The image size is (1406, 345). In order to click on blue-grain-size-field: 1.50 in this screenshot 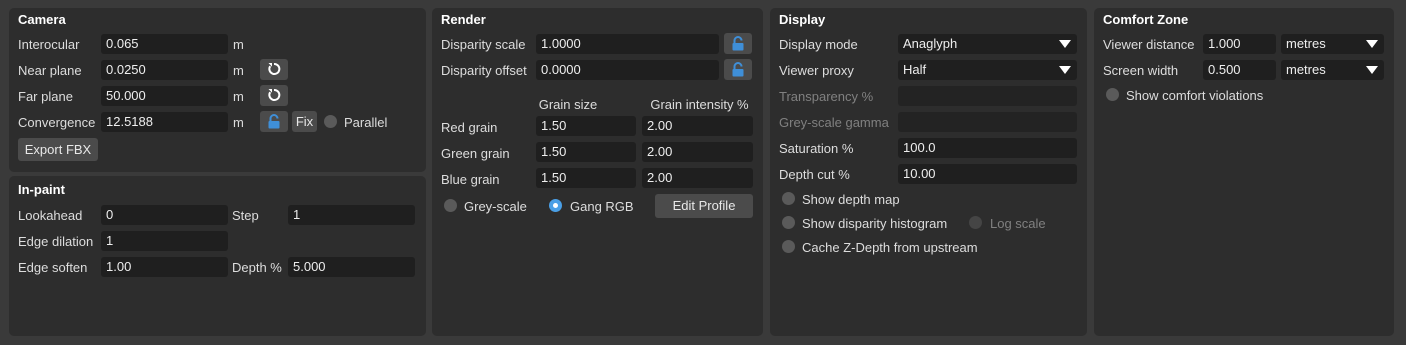, I will do `click(586, 178)`.